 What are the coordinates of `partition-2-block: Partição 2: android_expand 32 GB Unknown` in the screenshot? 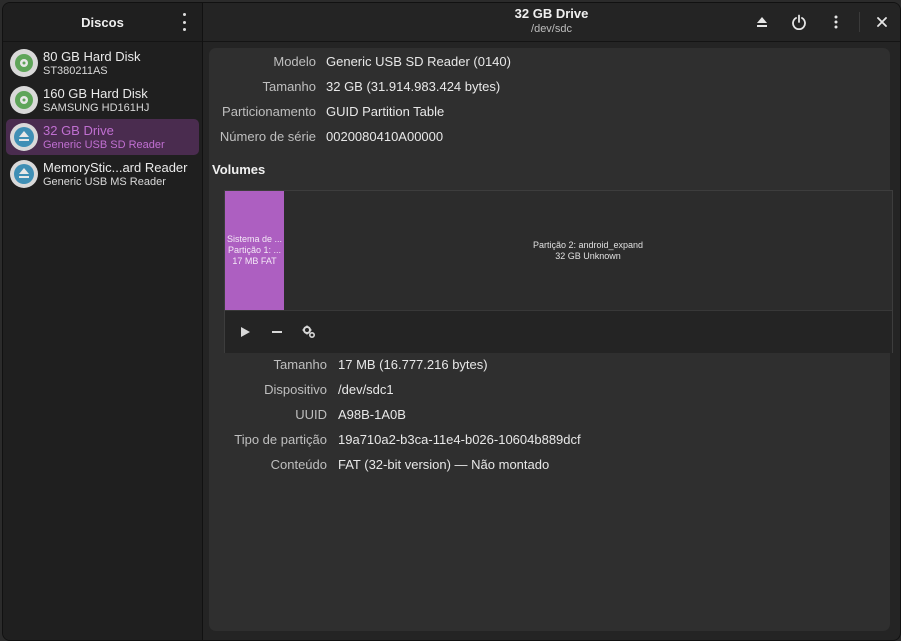 It's located at (588, 250).